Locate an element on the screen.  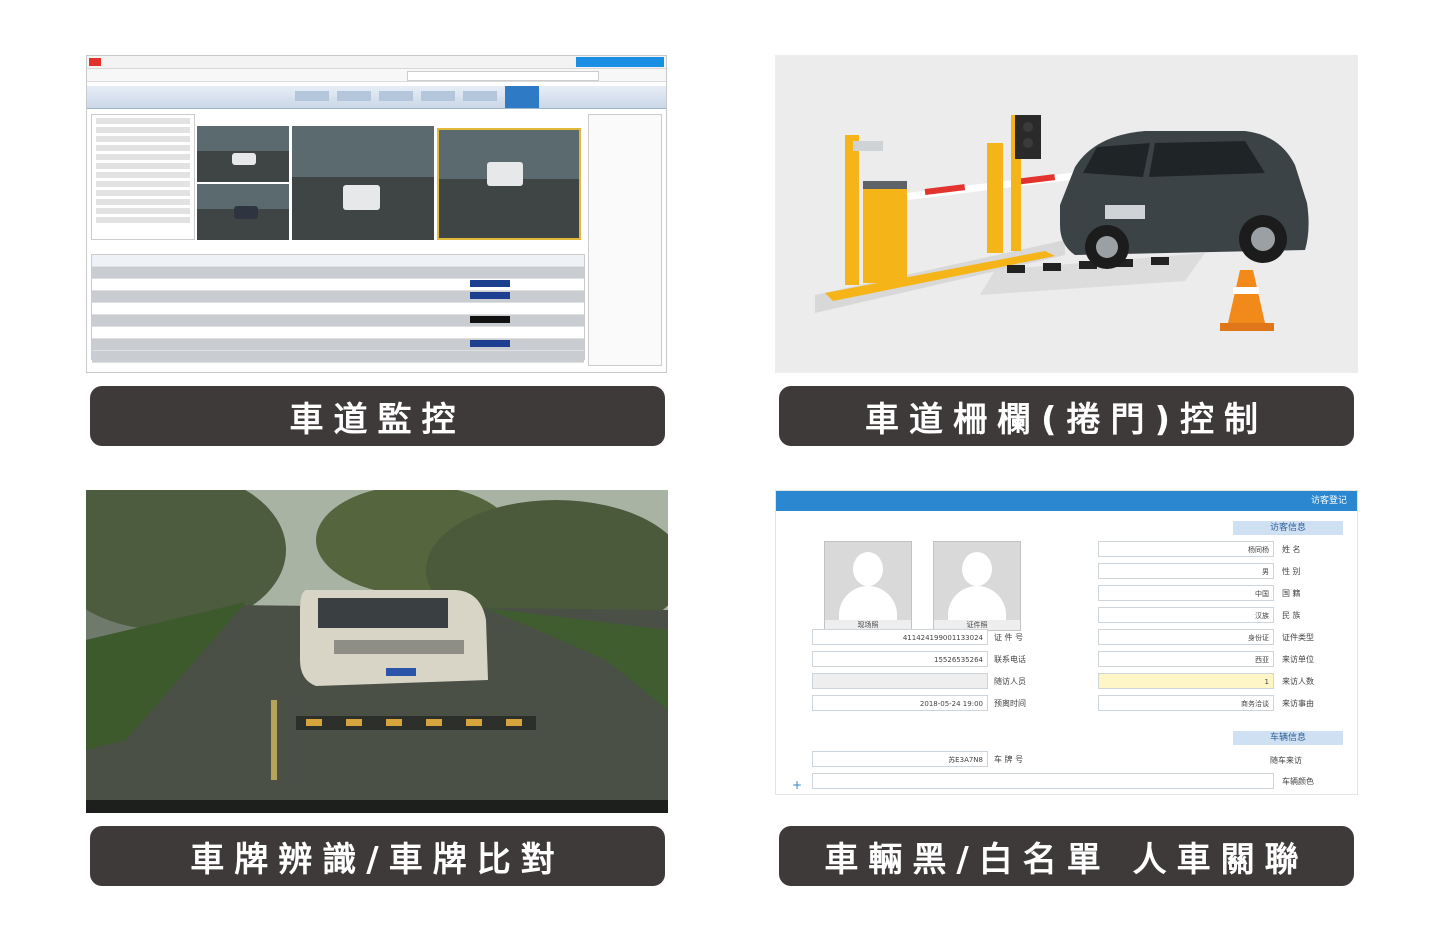
ethnicity-label: 民 族 is located at coordinates (1291, 615).